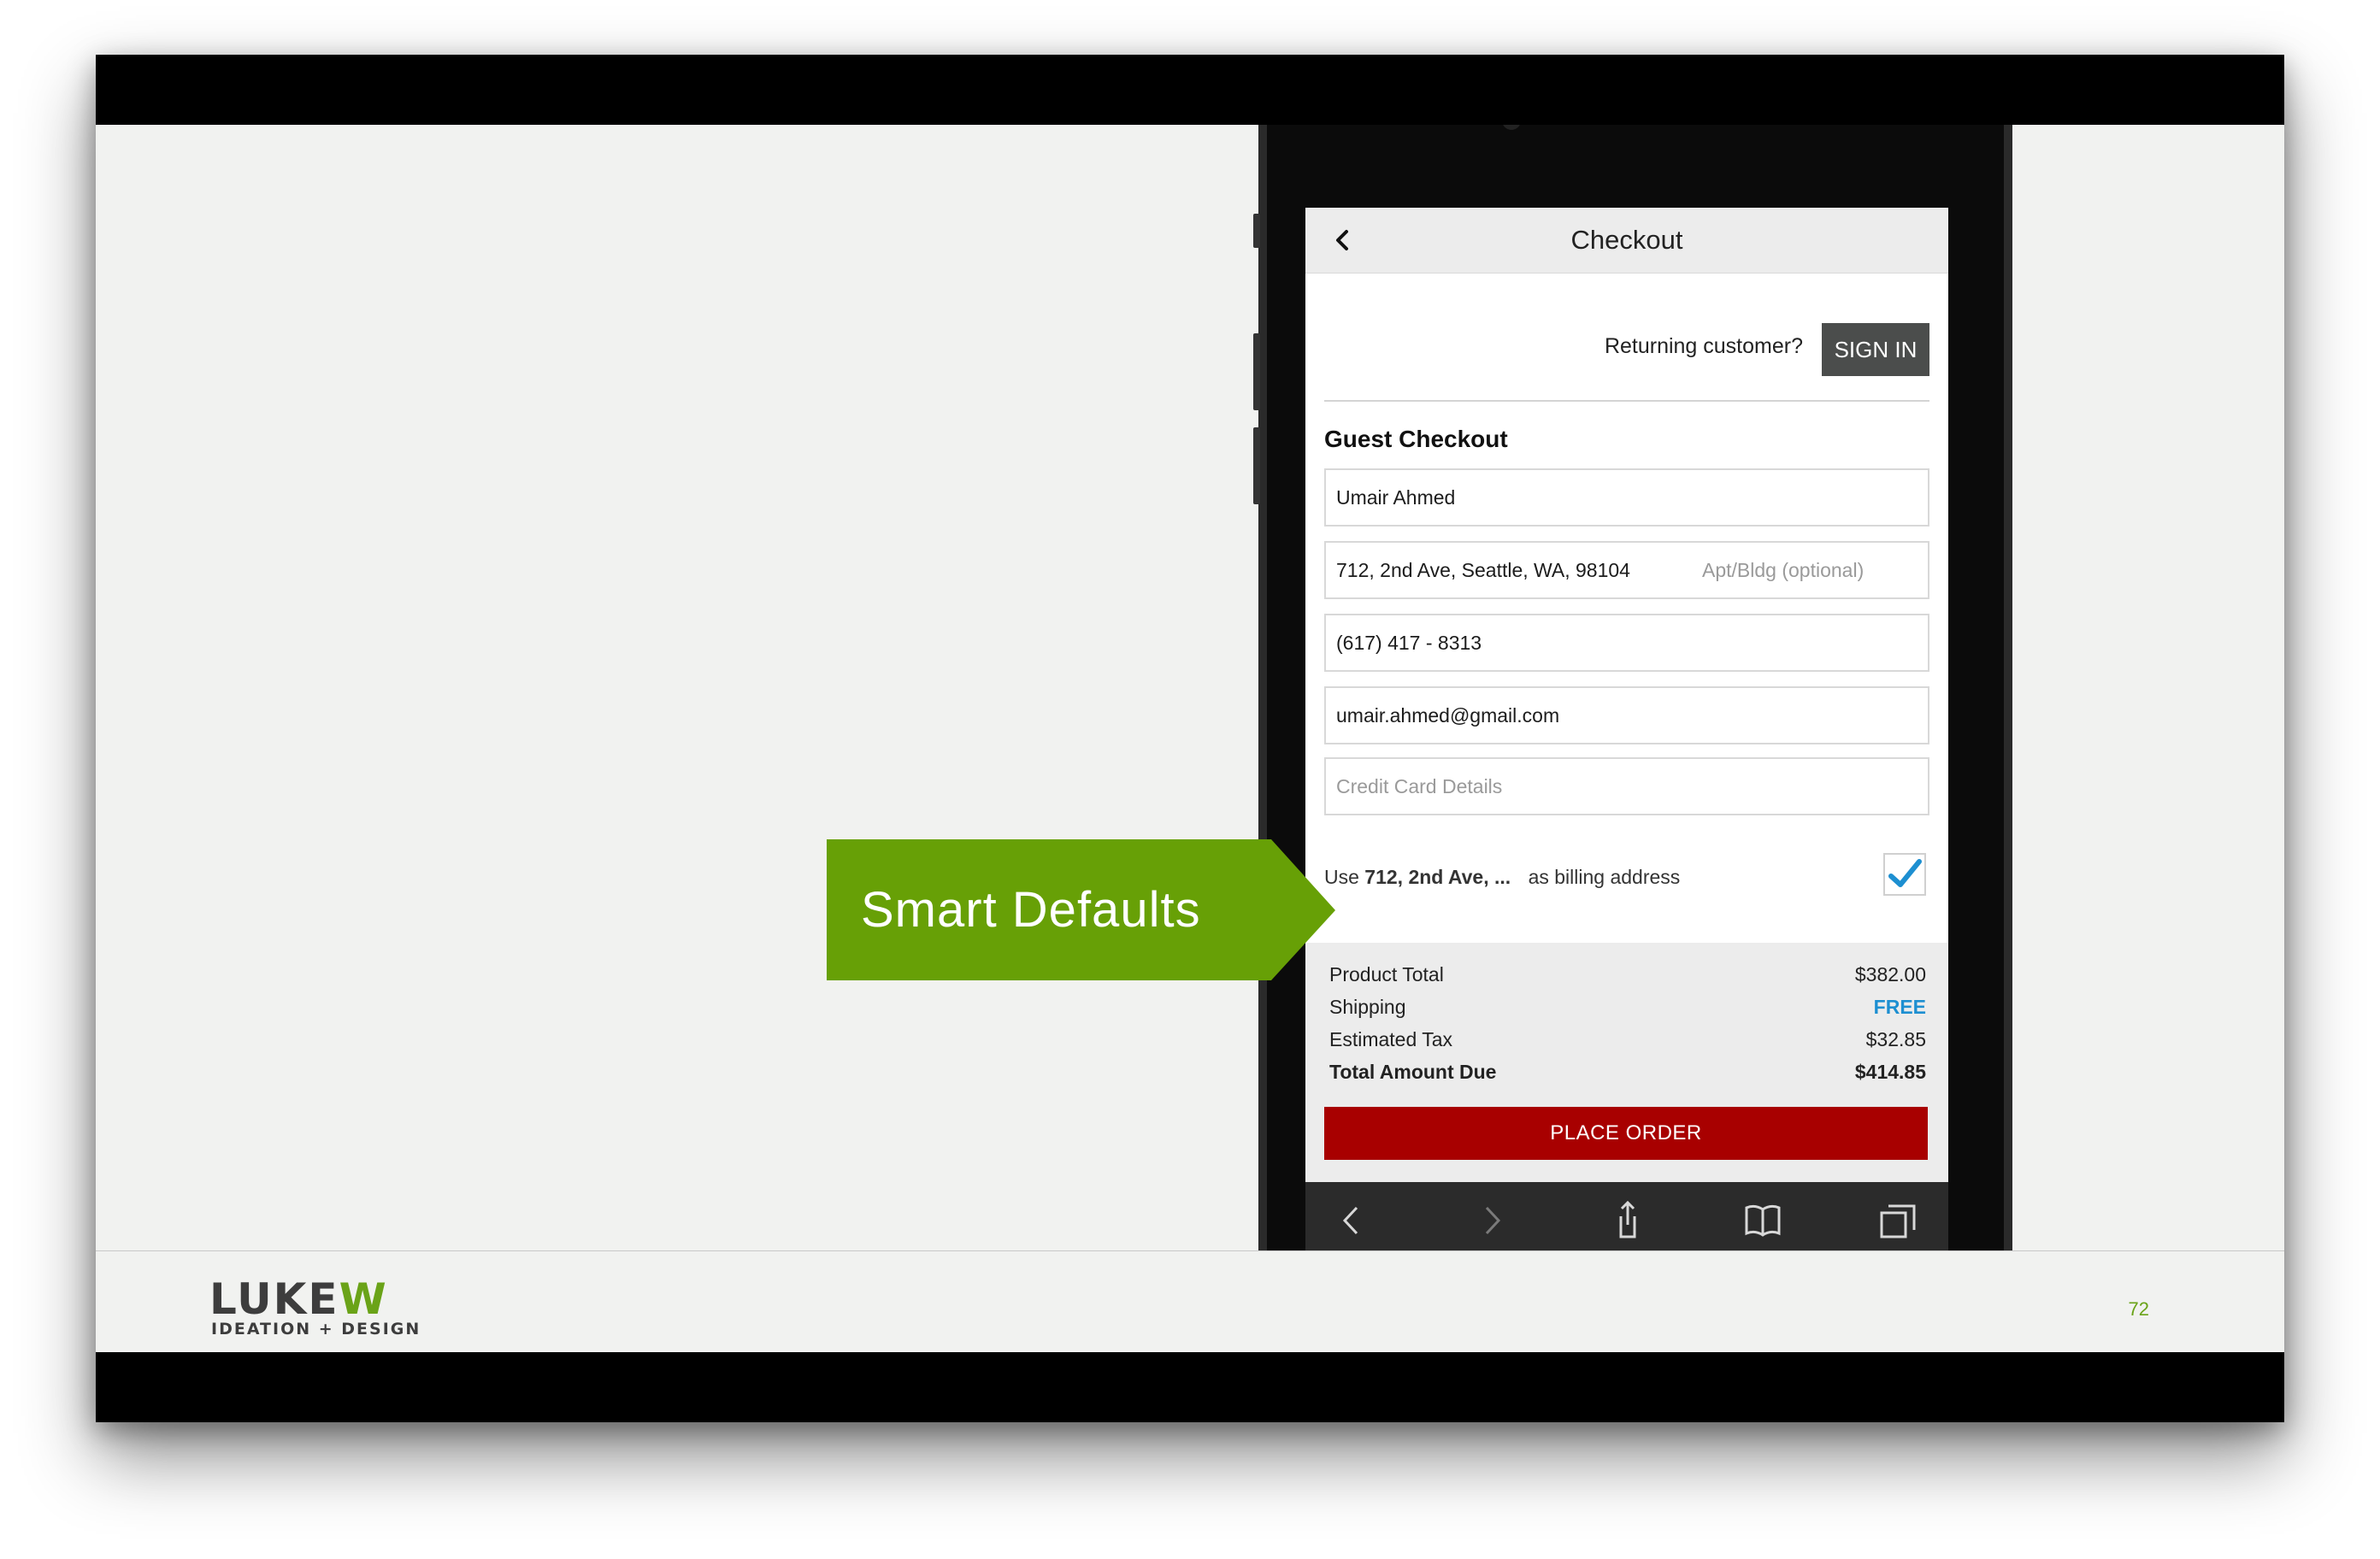 The image size is (2380, 1559). What do you see at coordinates (1190, 1301) in the screenshot?
I see `slide-footer: LUKEW IDEATION + DESIGN 72` at bounding box center [1190, 1301].